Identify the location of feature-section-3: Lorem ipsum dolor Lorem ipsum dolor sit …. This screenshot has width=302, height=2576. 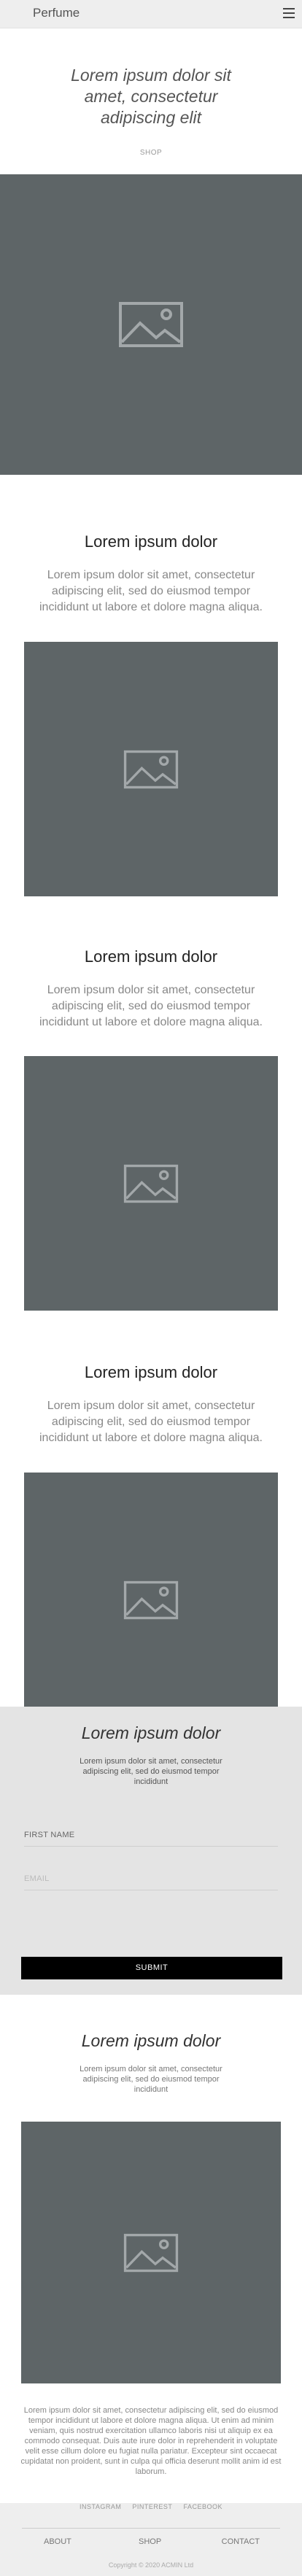
(151, 1545).